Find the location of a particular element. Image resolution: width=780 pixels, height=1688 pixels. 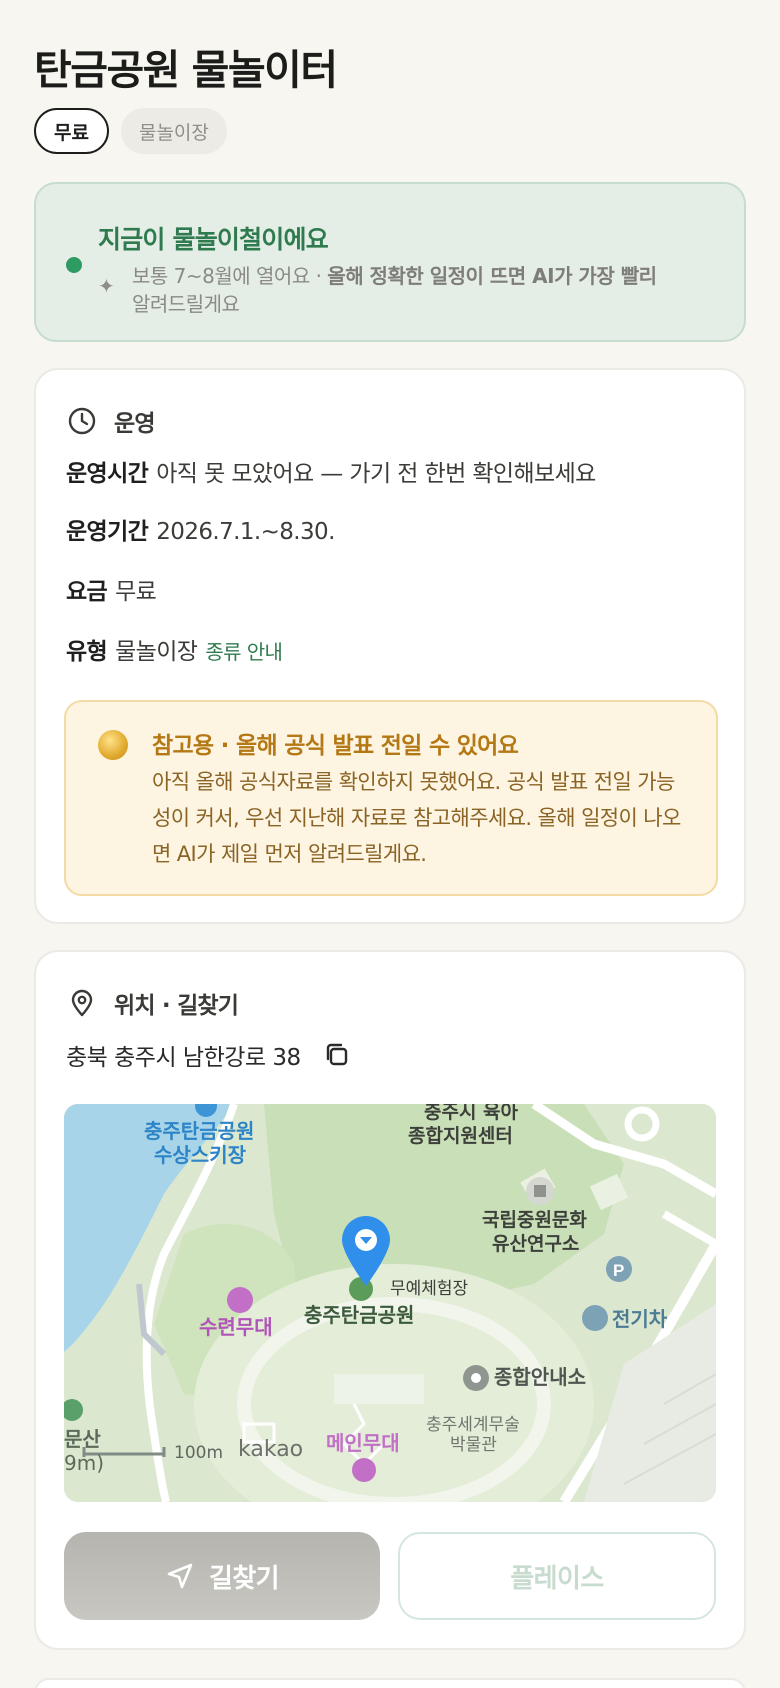

address-text: 충북 충주시 남한강로 38 is located at coordinates (183, 1058).